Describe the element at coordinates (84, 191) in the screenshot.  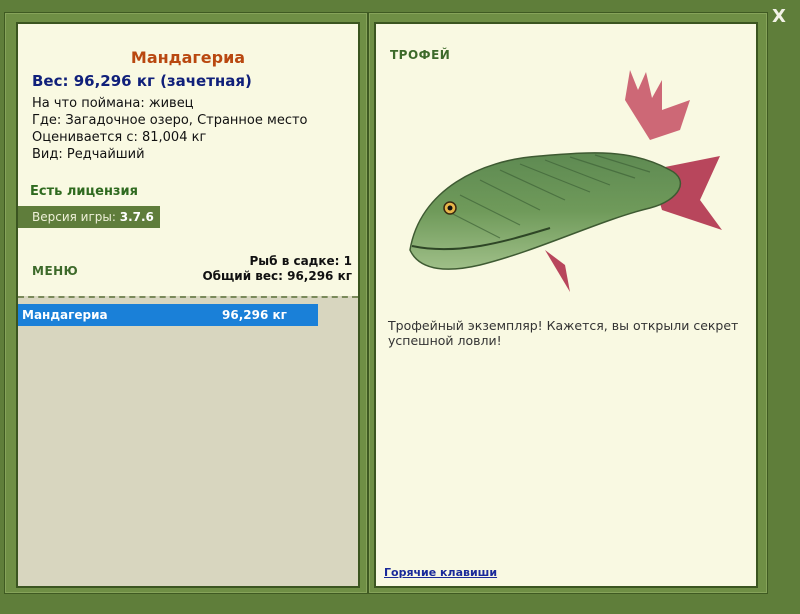
I see `license-status: Есть лицензия` at that location.